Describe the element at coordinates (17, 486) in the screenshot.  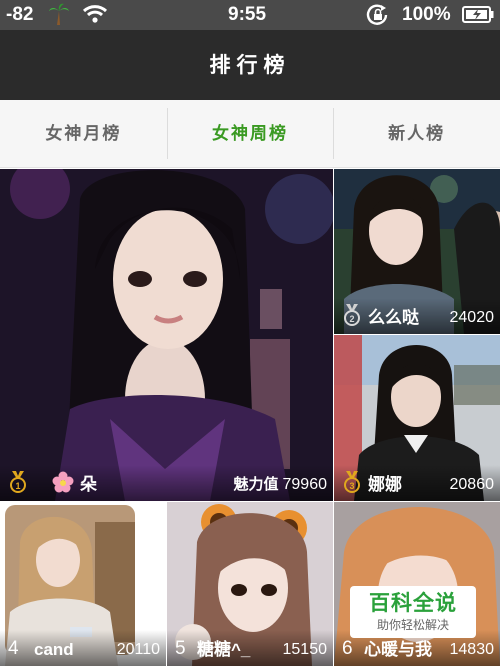
I see `medal-rank-number: 1` at that location.